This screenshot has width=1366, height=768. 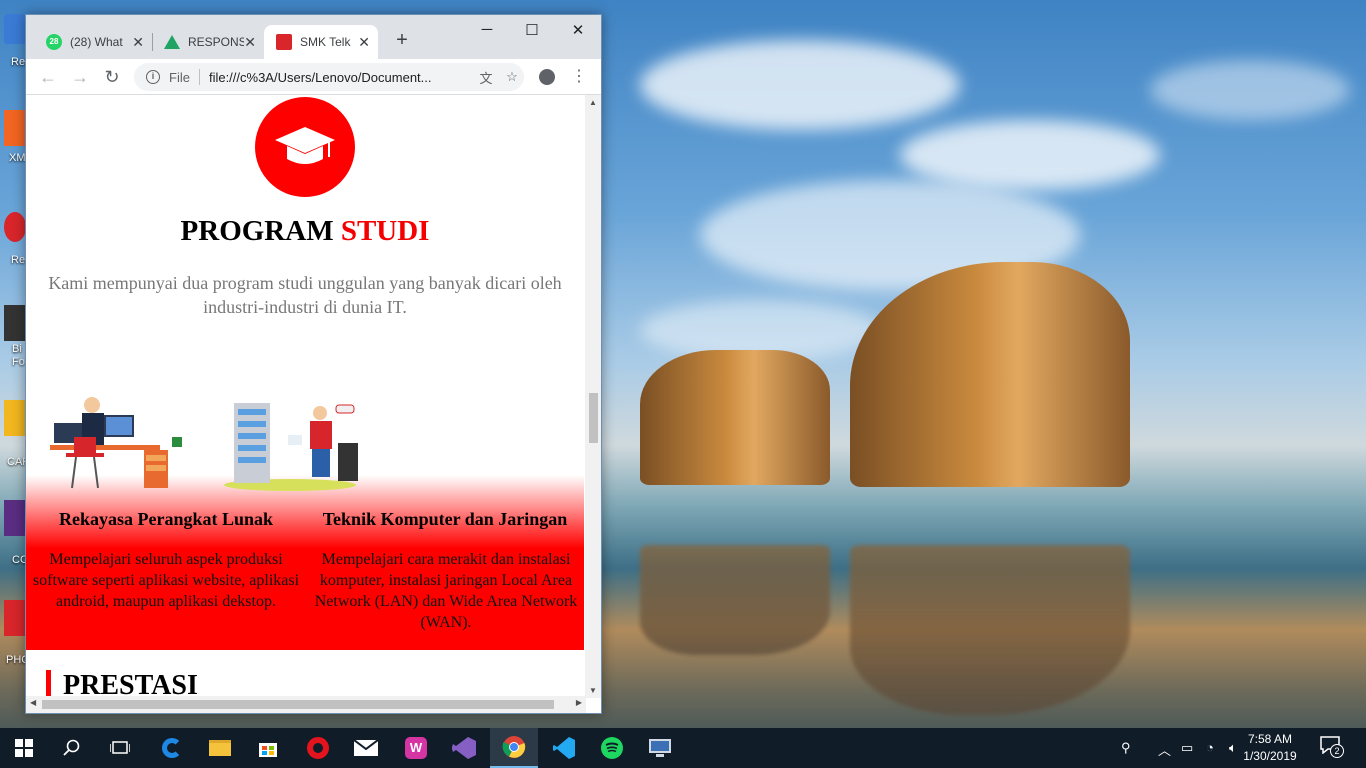 What do you see at coordinates (416, 748) in the screenshot?
I see `app-w-icon: W` at bounding box center [416, 748].